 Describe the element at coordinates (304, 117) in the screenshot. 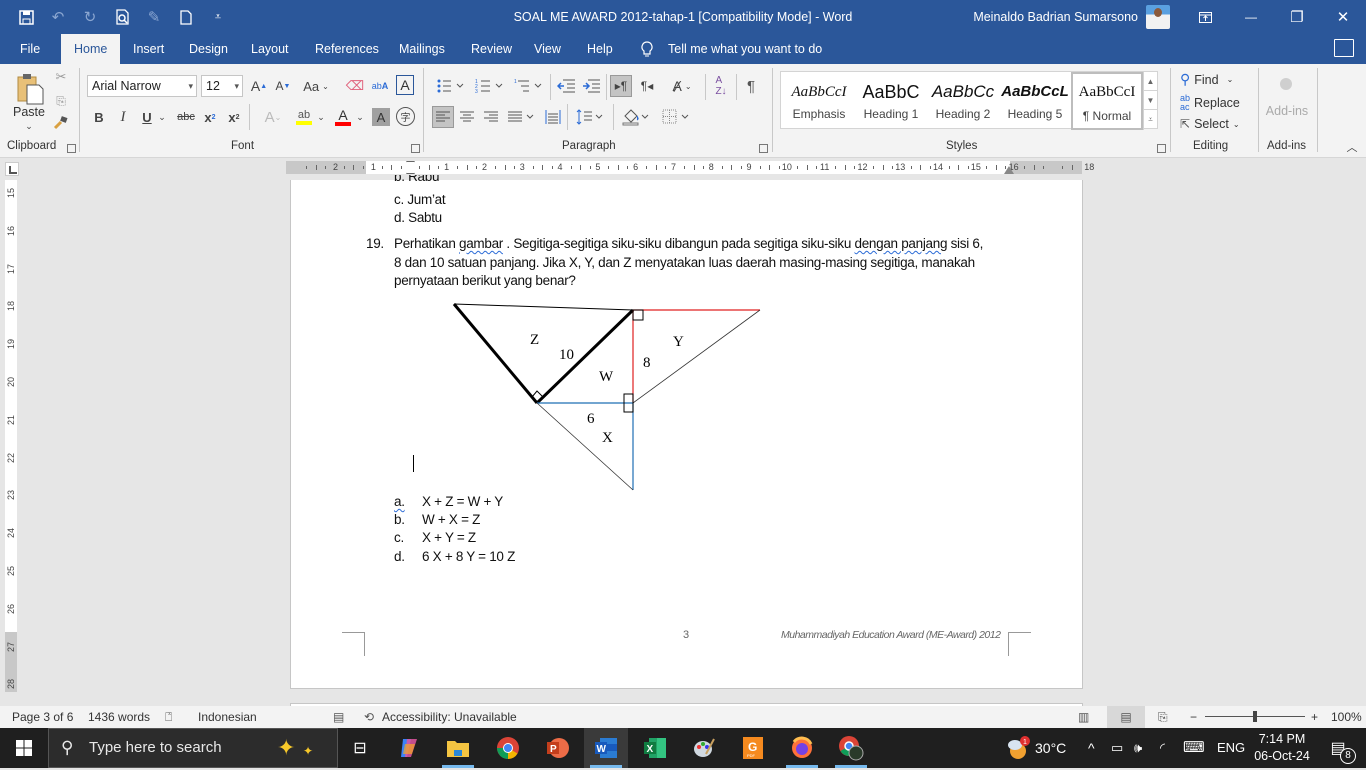

I see `highlight-color-button: ab` at that location.